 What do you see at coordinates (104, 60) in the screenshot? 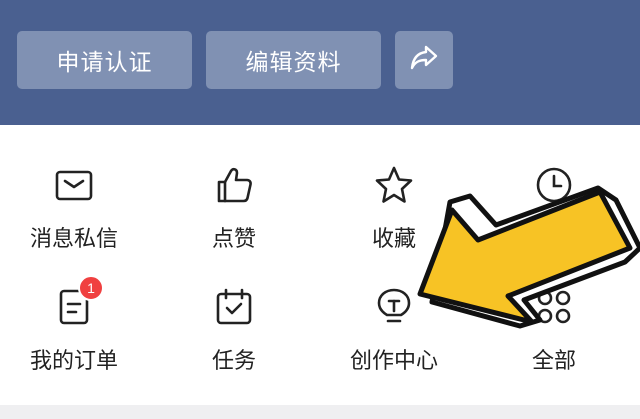
I see `apply-verification-button: 申请认证` at bounding box center [104, 60].